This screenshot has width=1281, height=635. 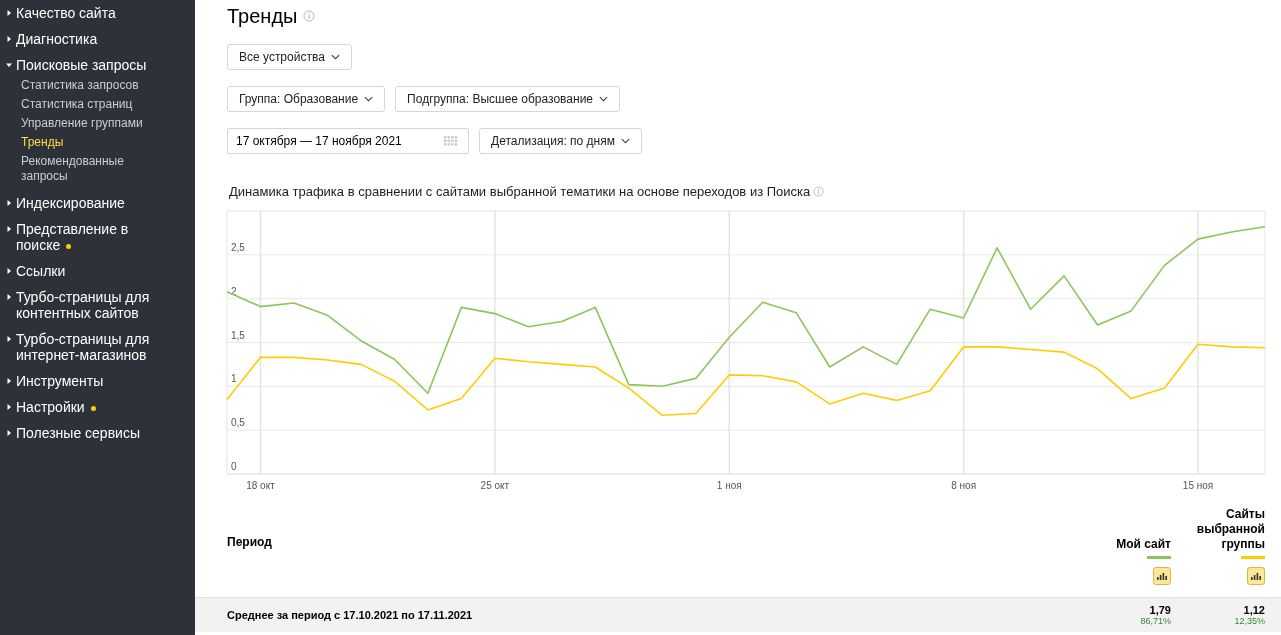 I want to click on x-axis-label: 18 окт, so click(x=260, y=485).